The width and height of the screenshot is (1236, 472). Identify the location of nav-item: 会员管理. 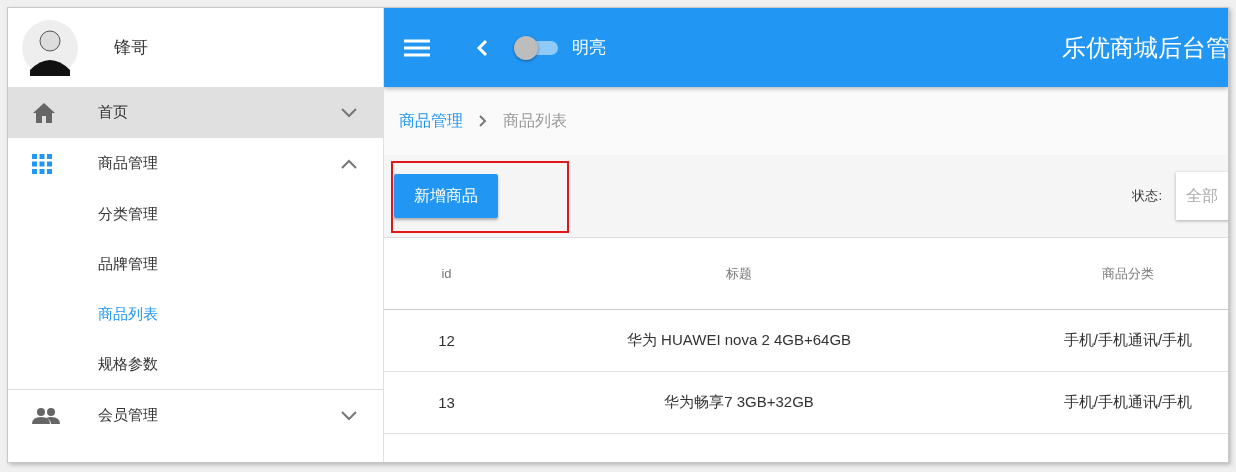
(195, 415).